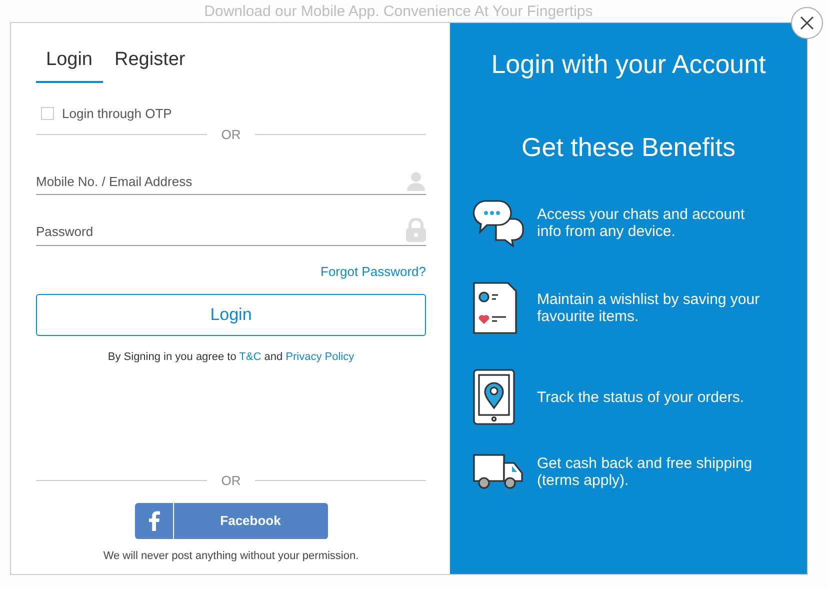  What do you see at coordinates (231, 556) in the screenshot?
I see `permission-notice: We will never post anything without your permission.` at bounding box center [231, 556].